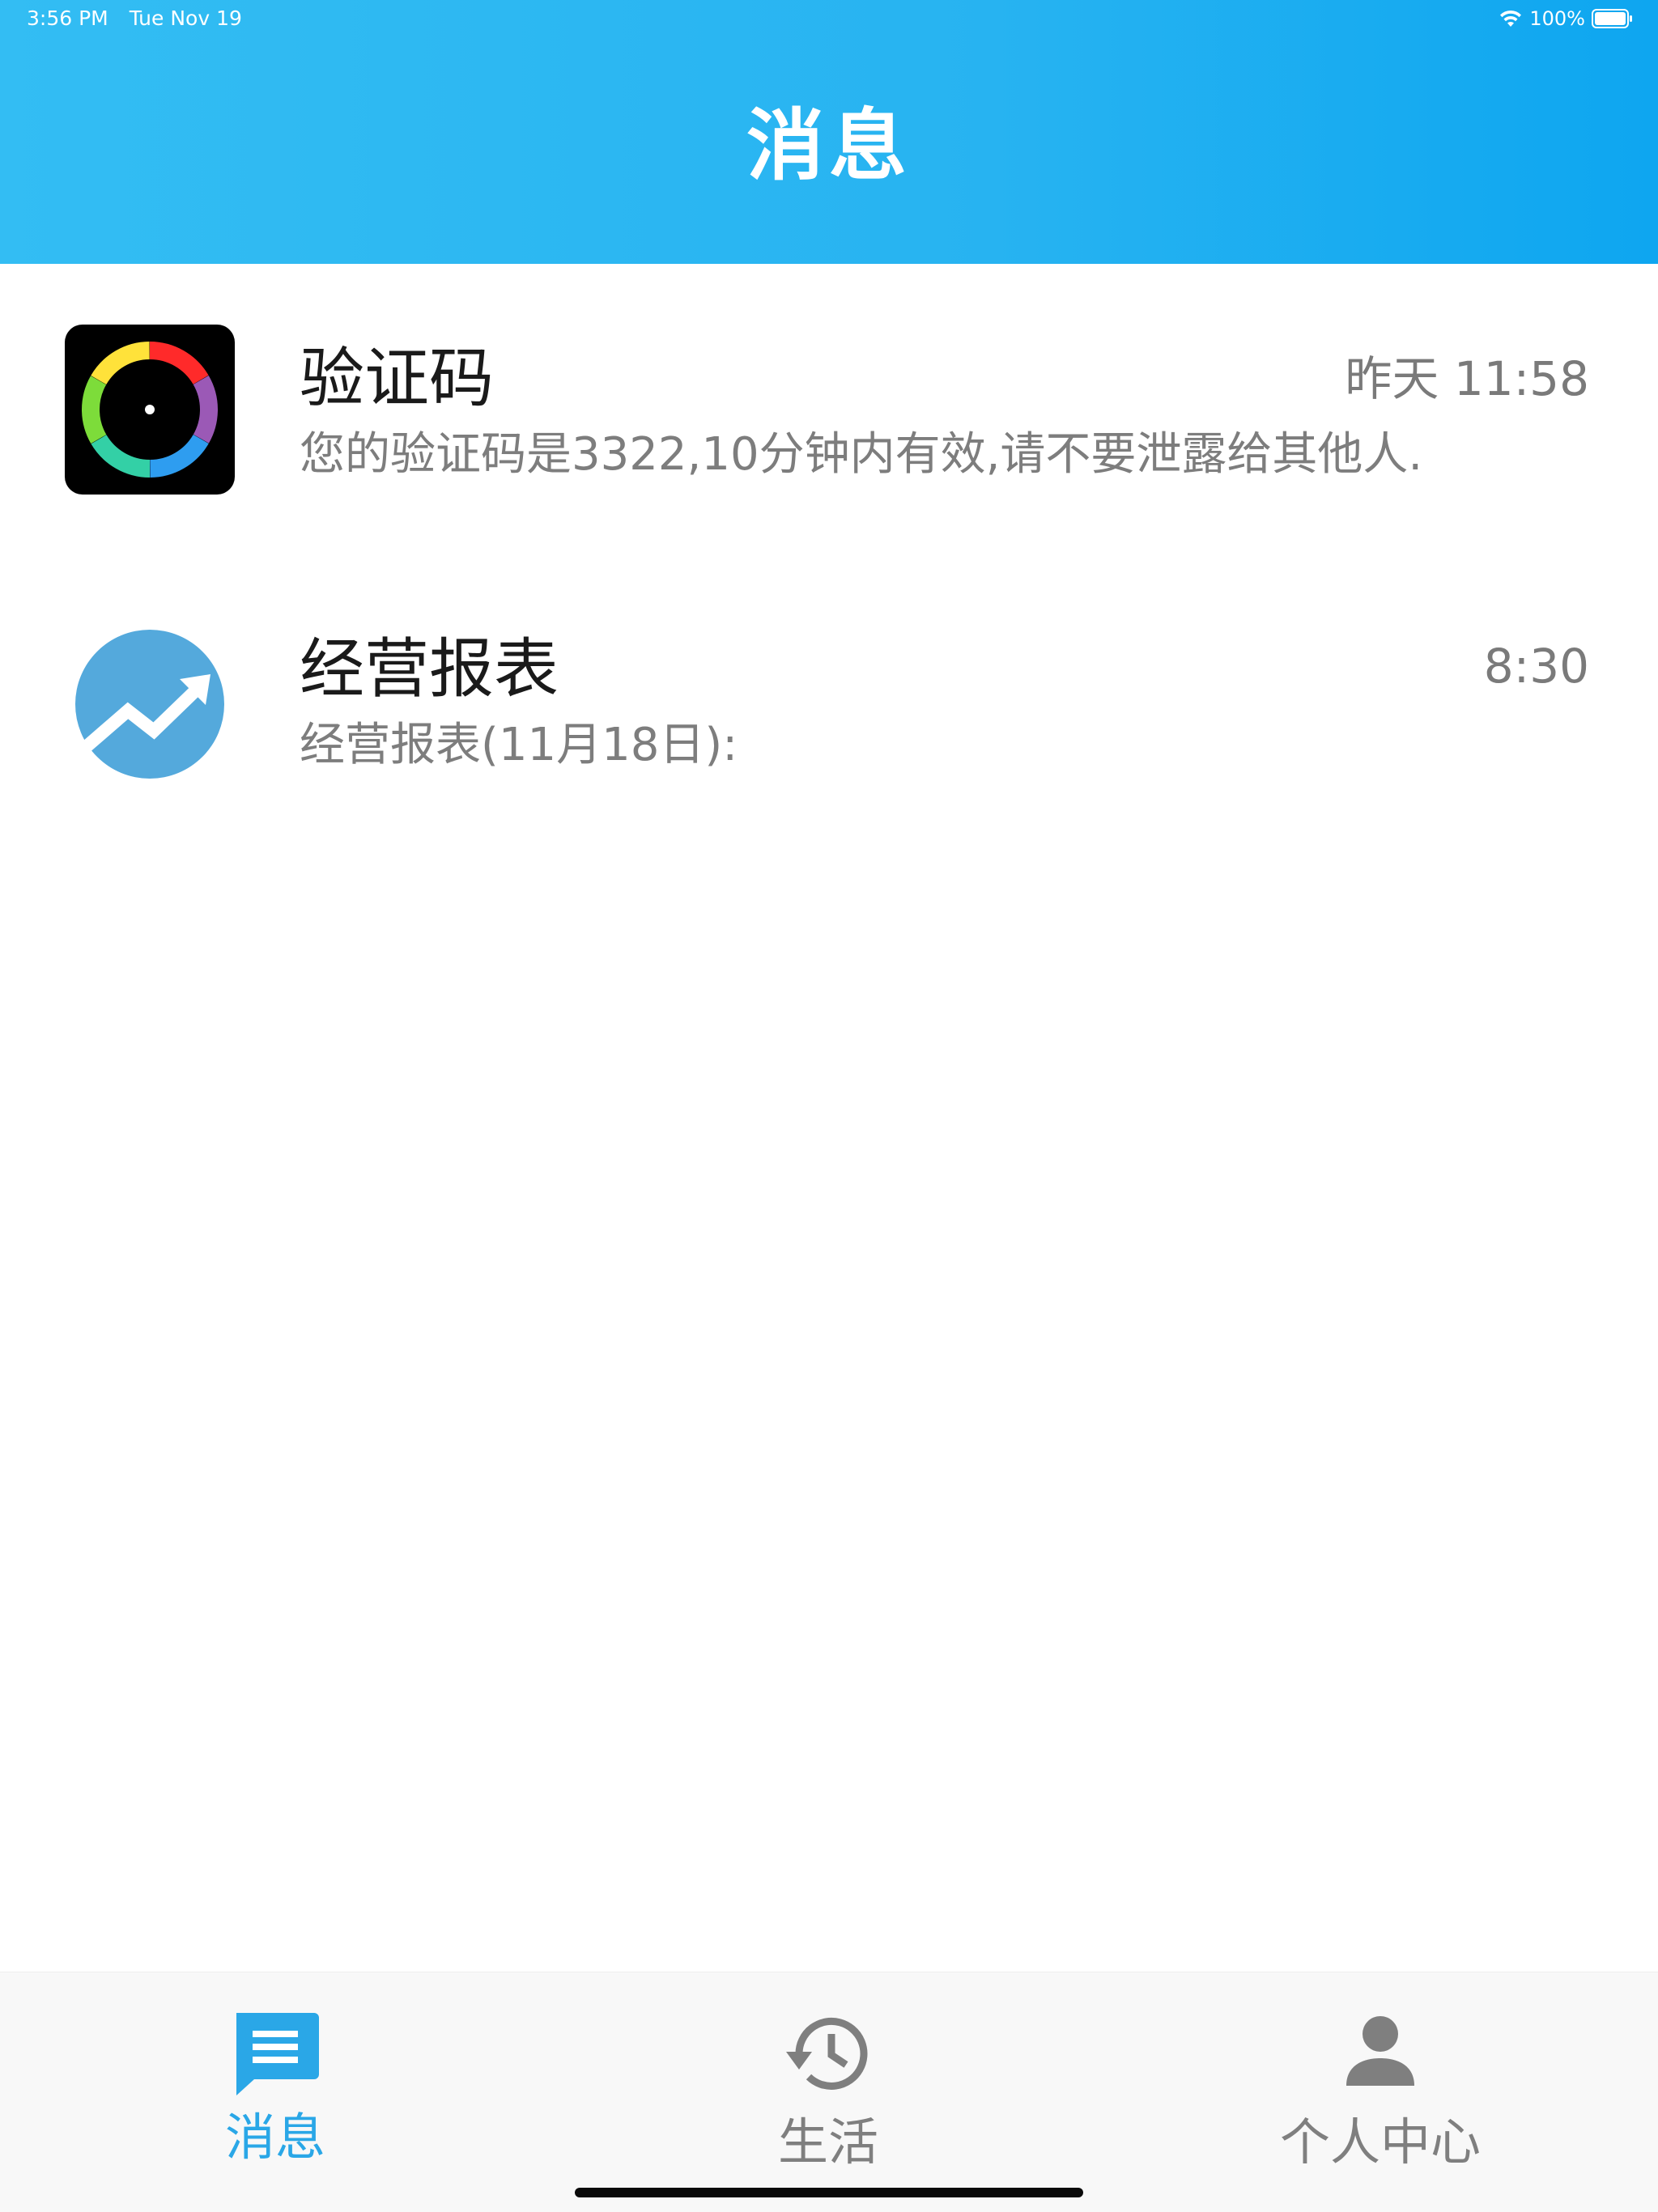 The image size is (1658, 2212). Describe the element at coordinates (827, 2053) in the screenshot. I see `history-icon` at that location.